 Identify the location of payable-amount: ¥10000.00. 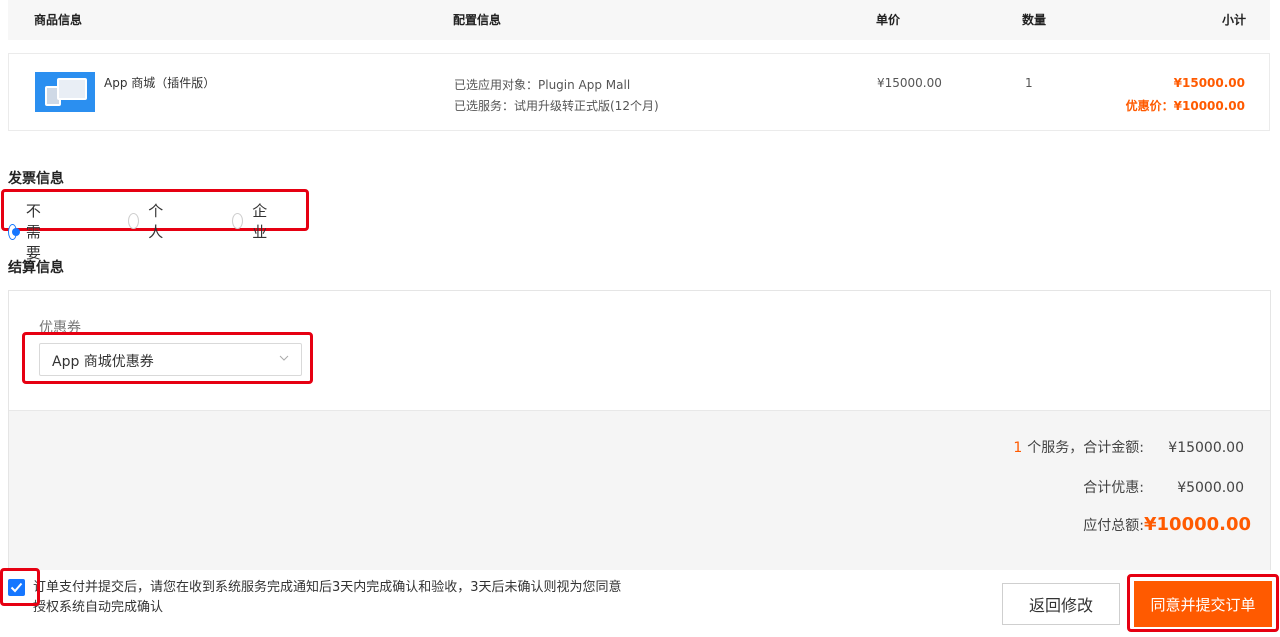
(1198, 524).